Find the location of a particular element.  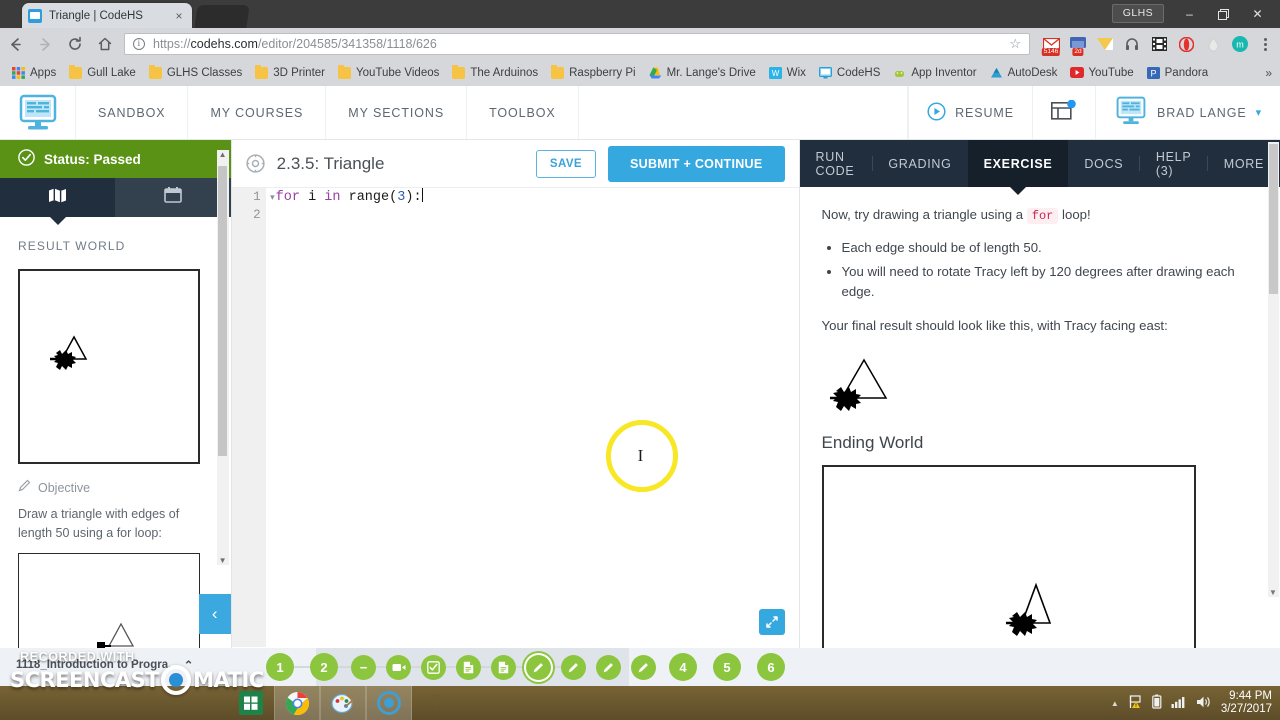

taskbar-clock: 9:44 PM 3/27/2017 is located at coordinates (1246, 703).